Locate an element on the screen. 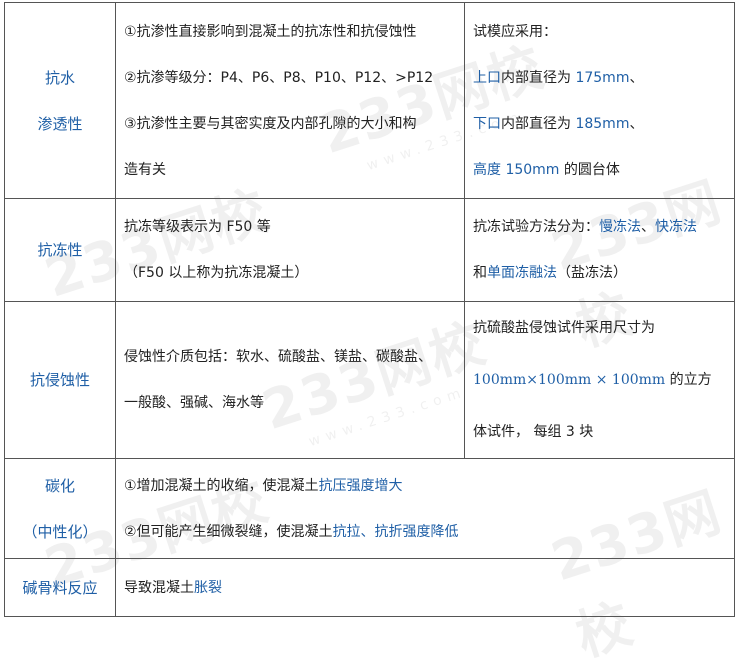  highlighted-text: 慢冻法 is located at coordinates (620, 227).